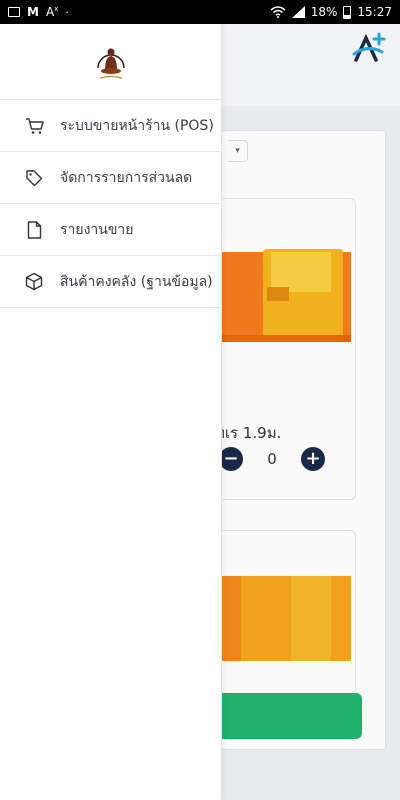  What do you see at coordinates (374, 12) in the screenshot?
I see `clock: 15:27` at bounding box center [374, 12].